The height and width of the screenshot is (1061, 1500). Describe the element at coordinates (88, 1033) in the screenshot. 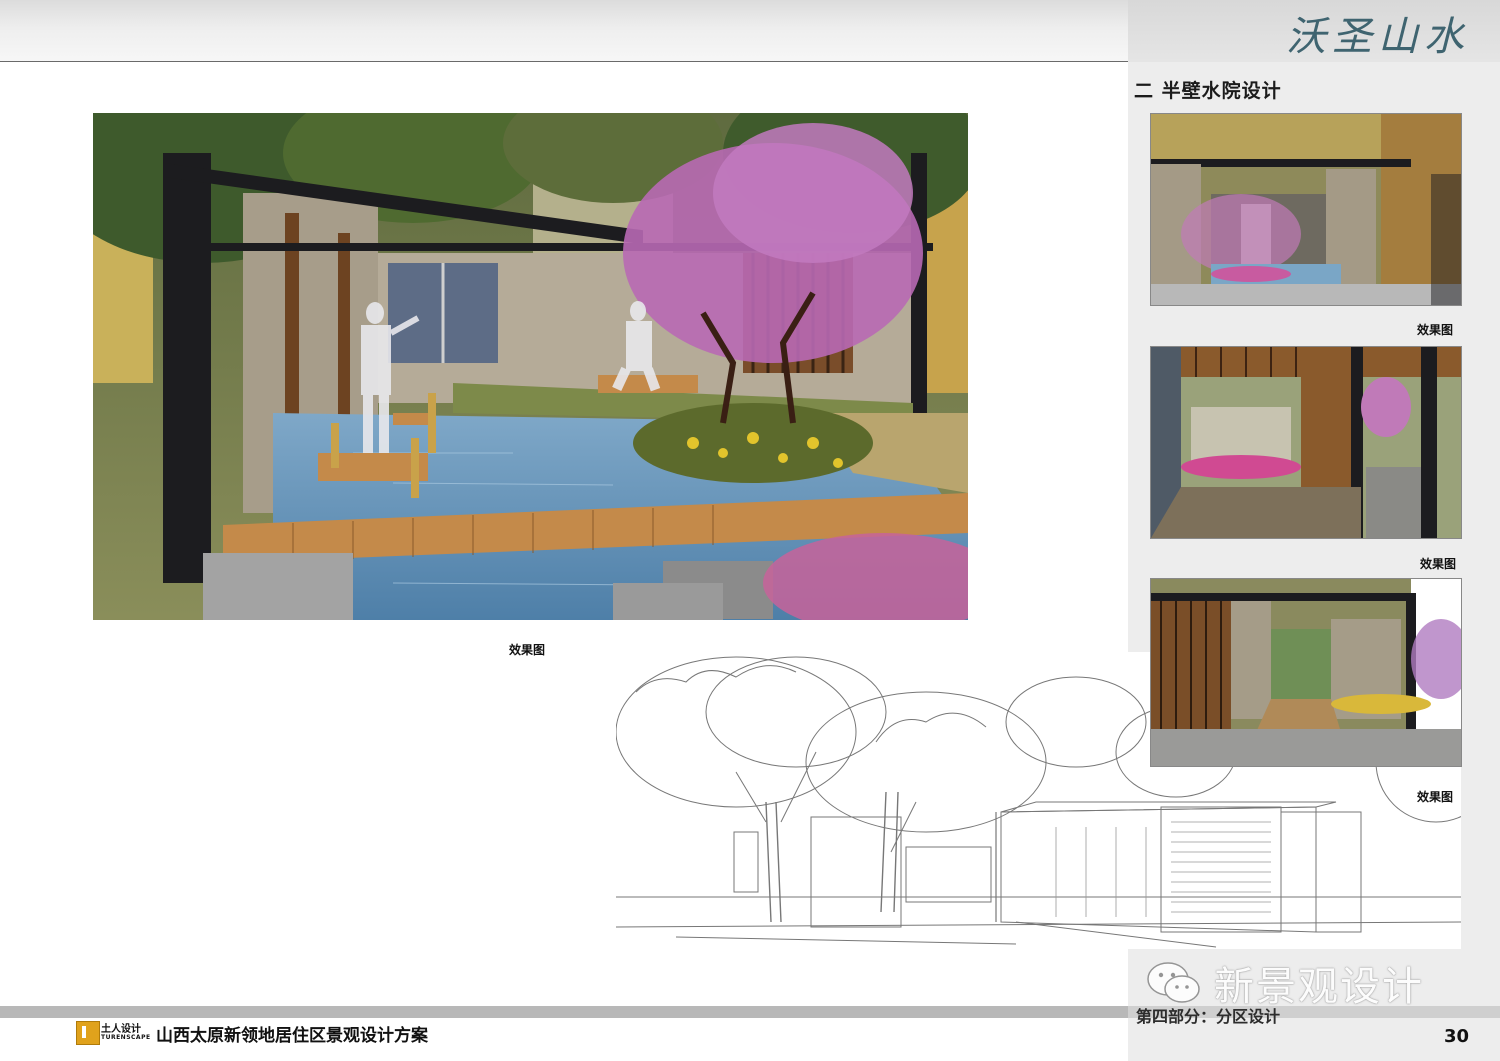

I see `turenscape-logo-icon` at that location.